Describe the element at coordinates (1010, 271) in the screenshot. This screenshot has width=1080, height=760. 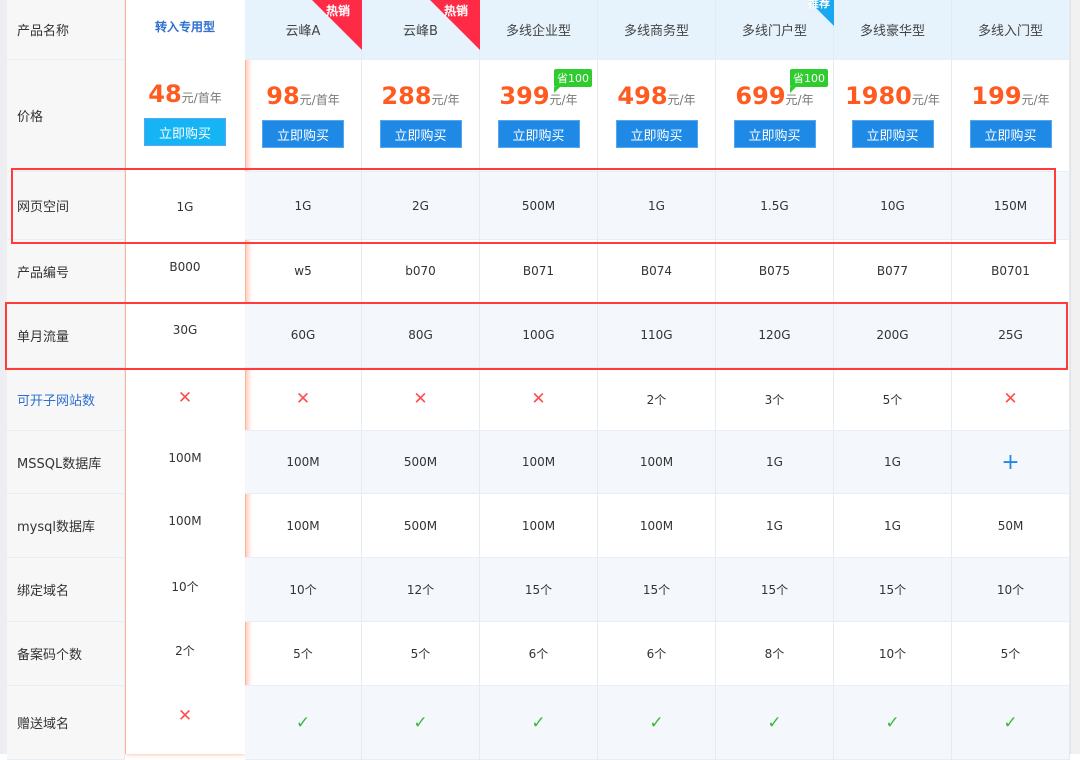
I see `value-text: B0701` at that location.